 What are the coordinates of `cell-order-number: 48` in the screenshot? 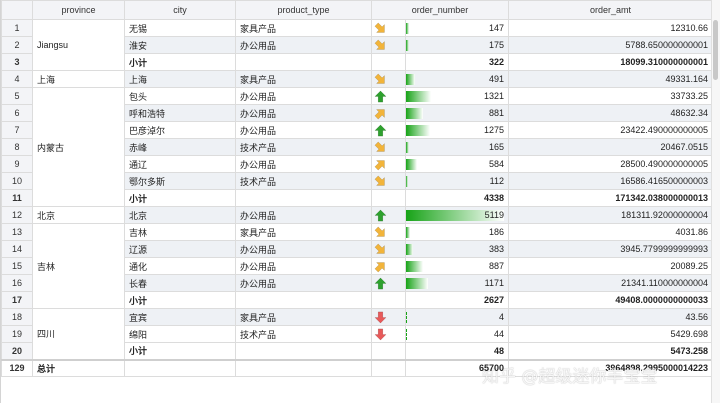 It's located at (457, 351).